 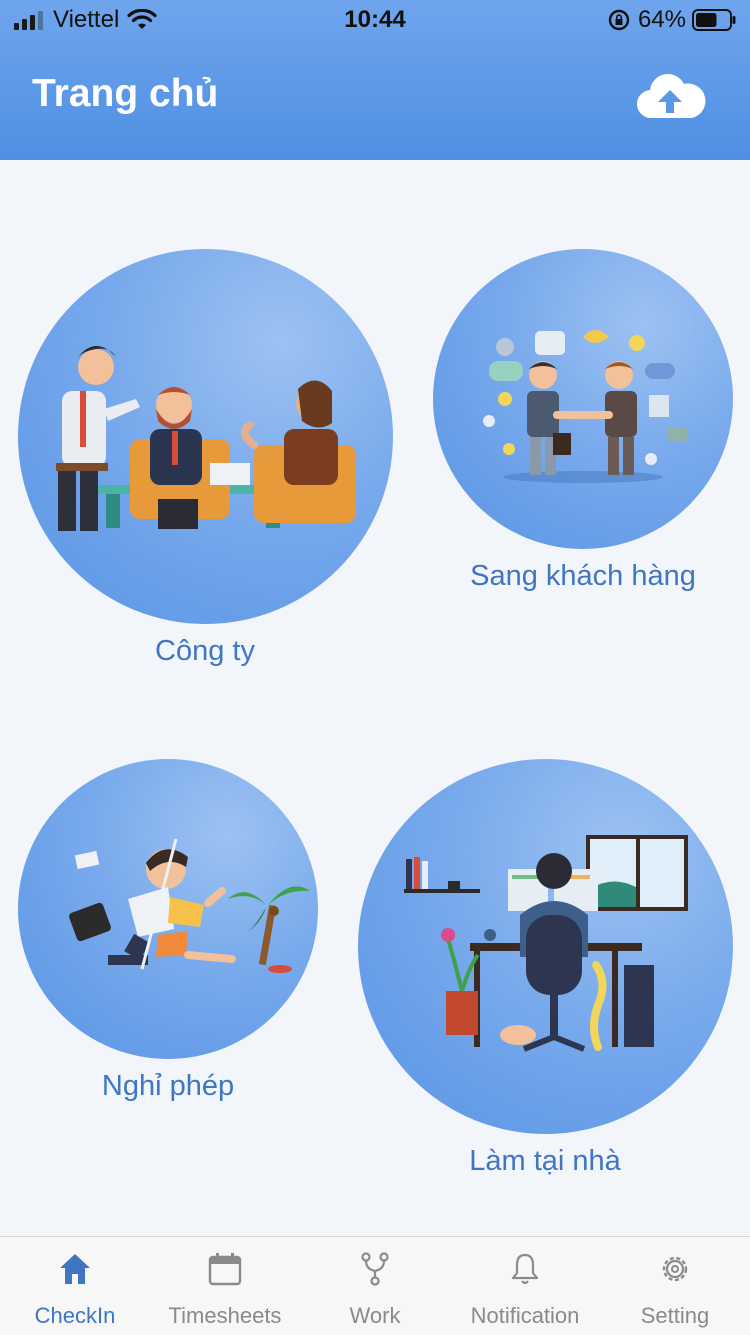 I want to click on battery-icon, so click(x=714, y=20).